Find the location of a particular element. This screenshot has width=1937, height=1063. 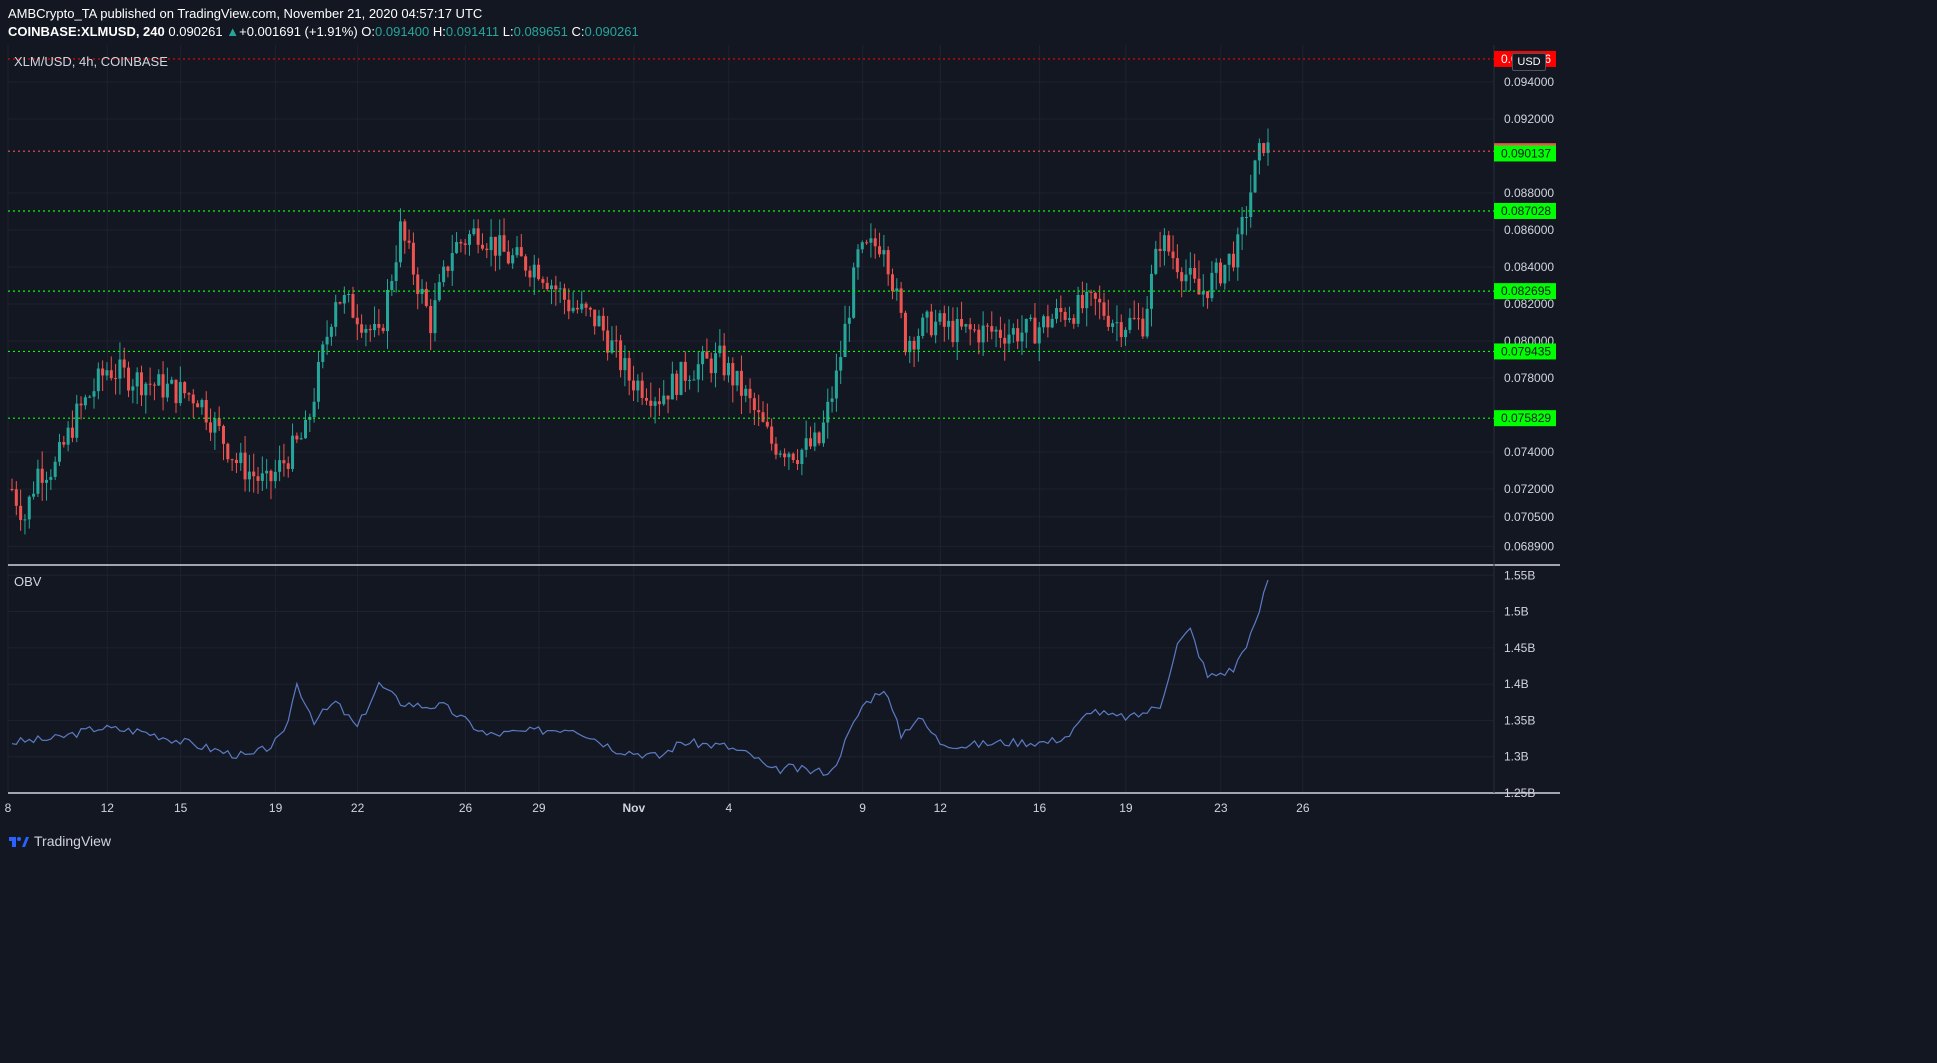

level-label: 0.082695 is located at coordinates (1526, 291).